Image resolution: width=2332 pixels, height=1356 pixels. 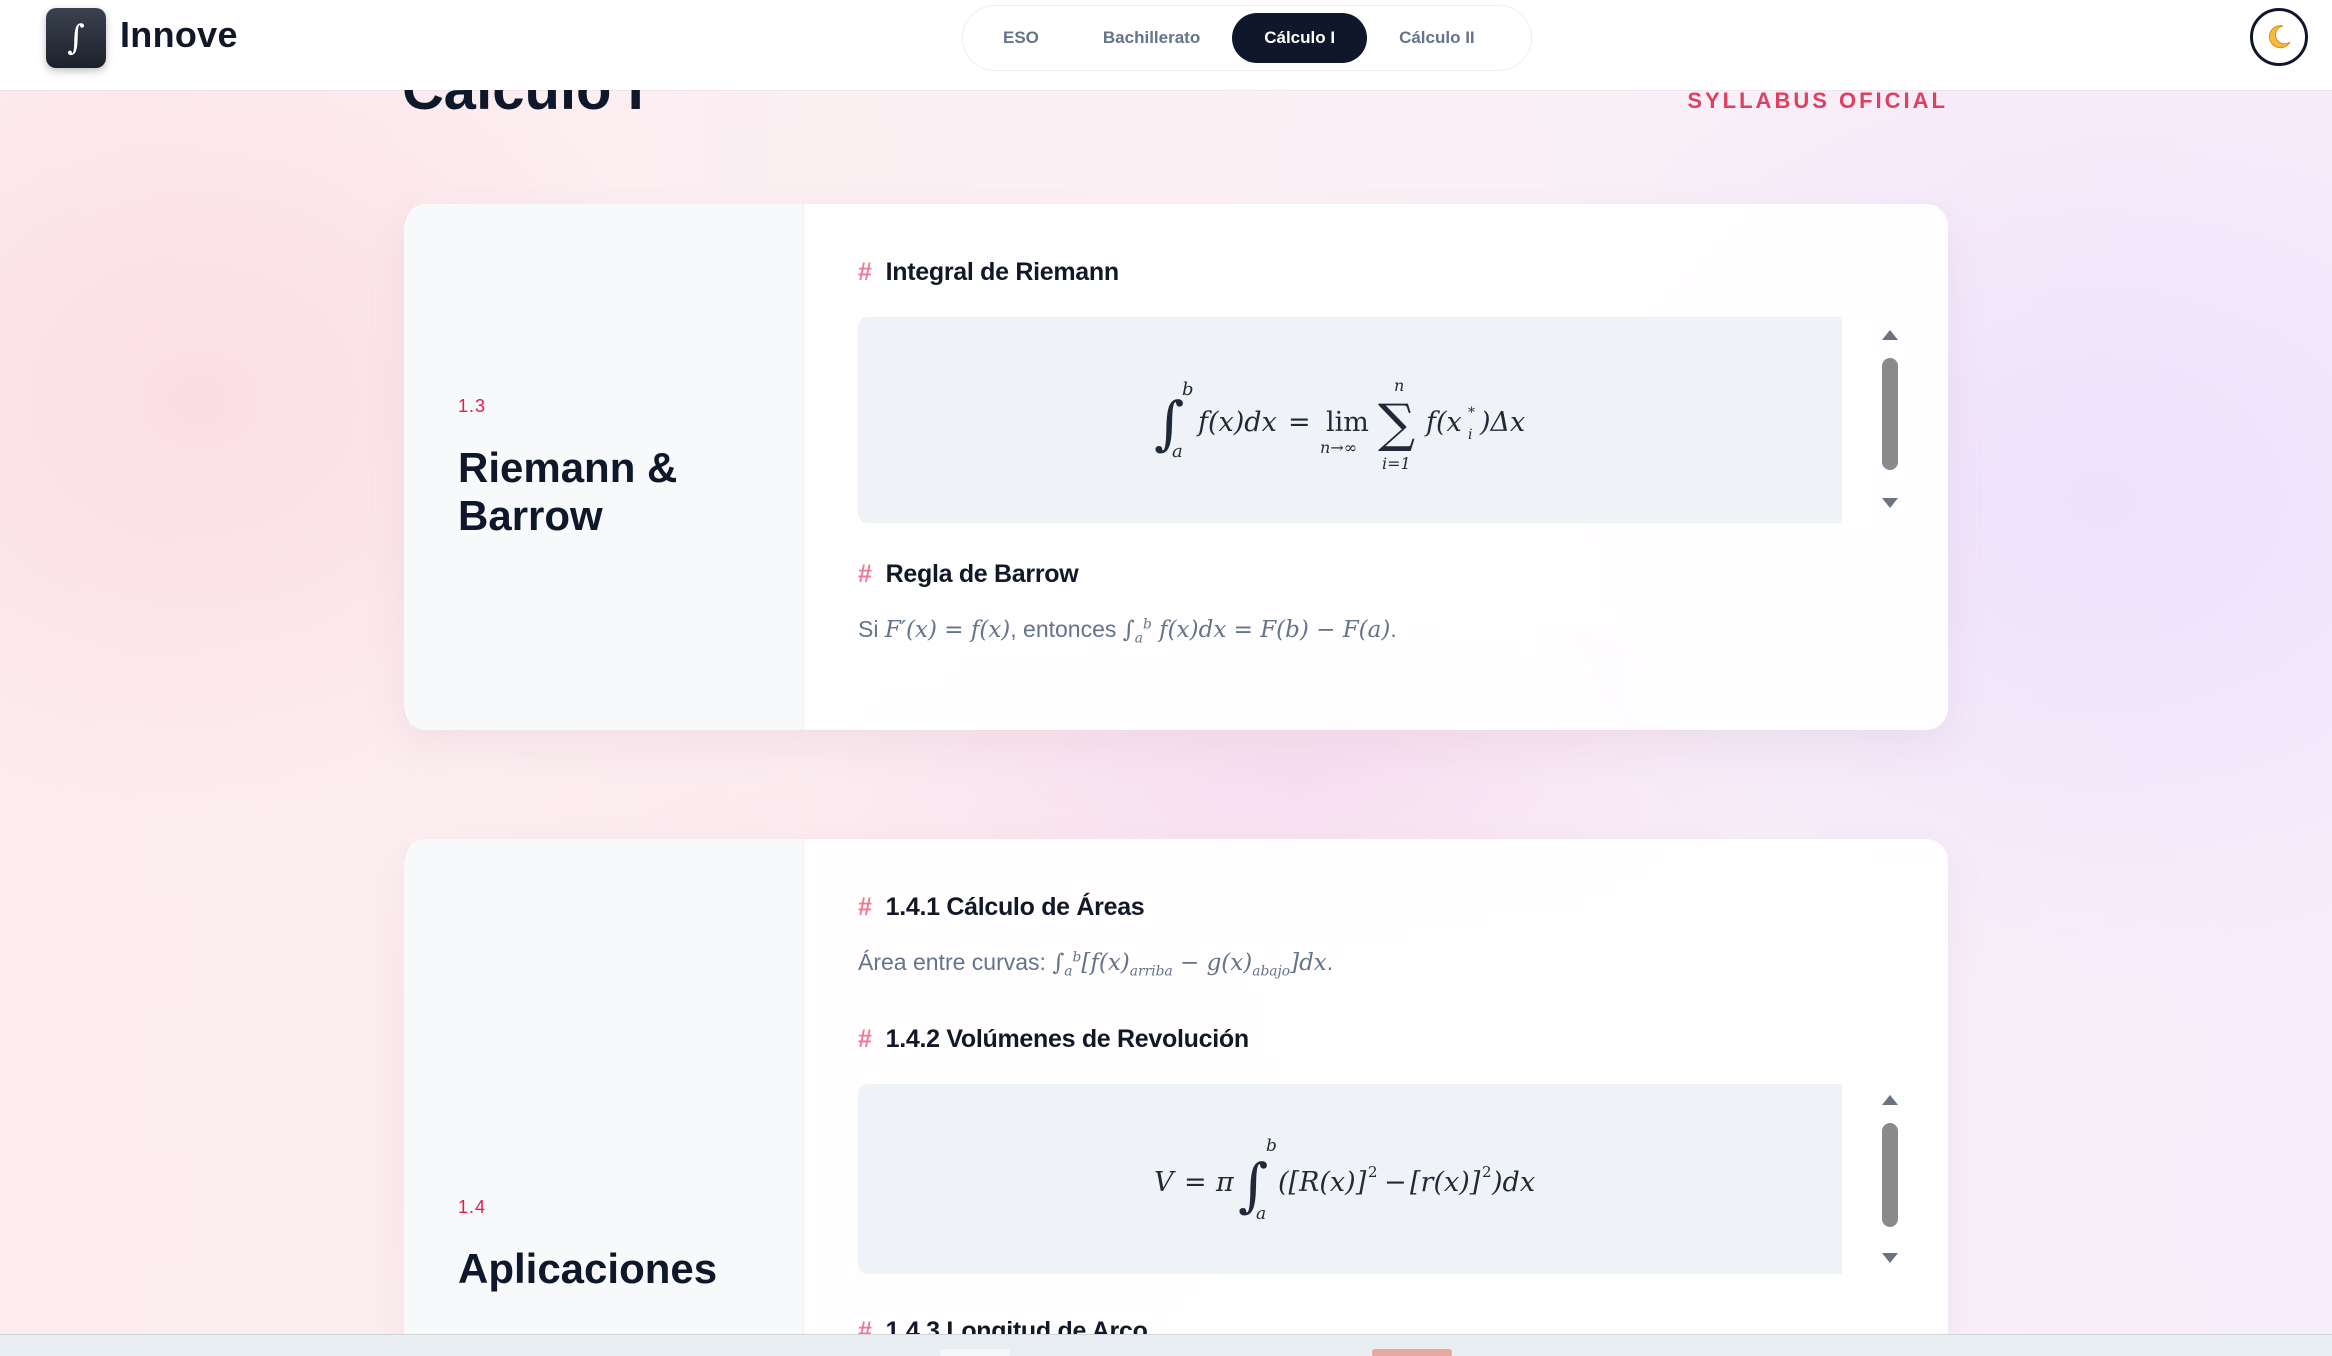 I want to click on nav-item-bachillerato: Bachillerato, so click(x=1151, y=38).